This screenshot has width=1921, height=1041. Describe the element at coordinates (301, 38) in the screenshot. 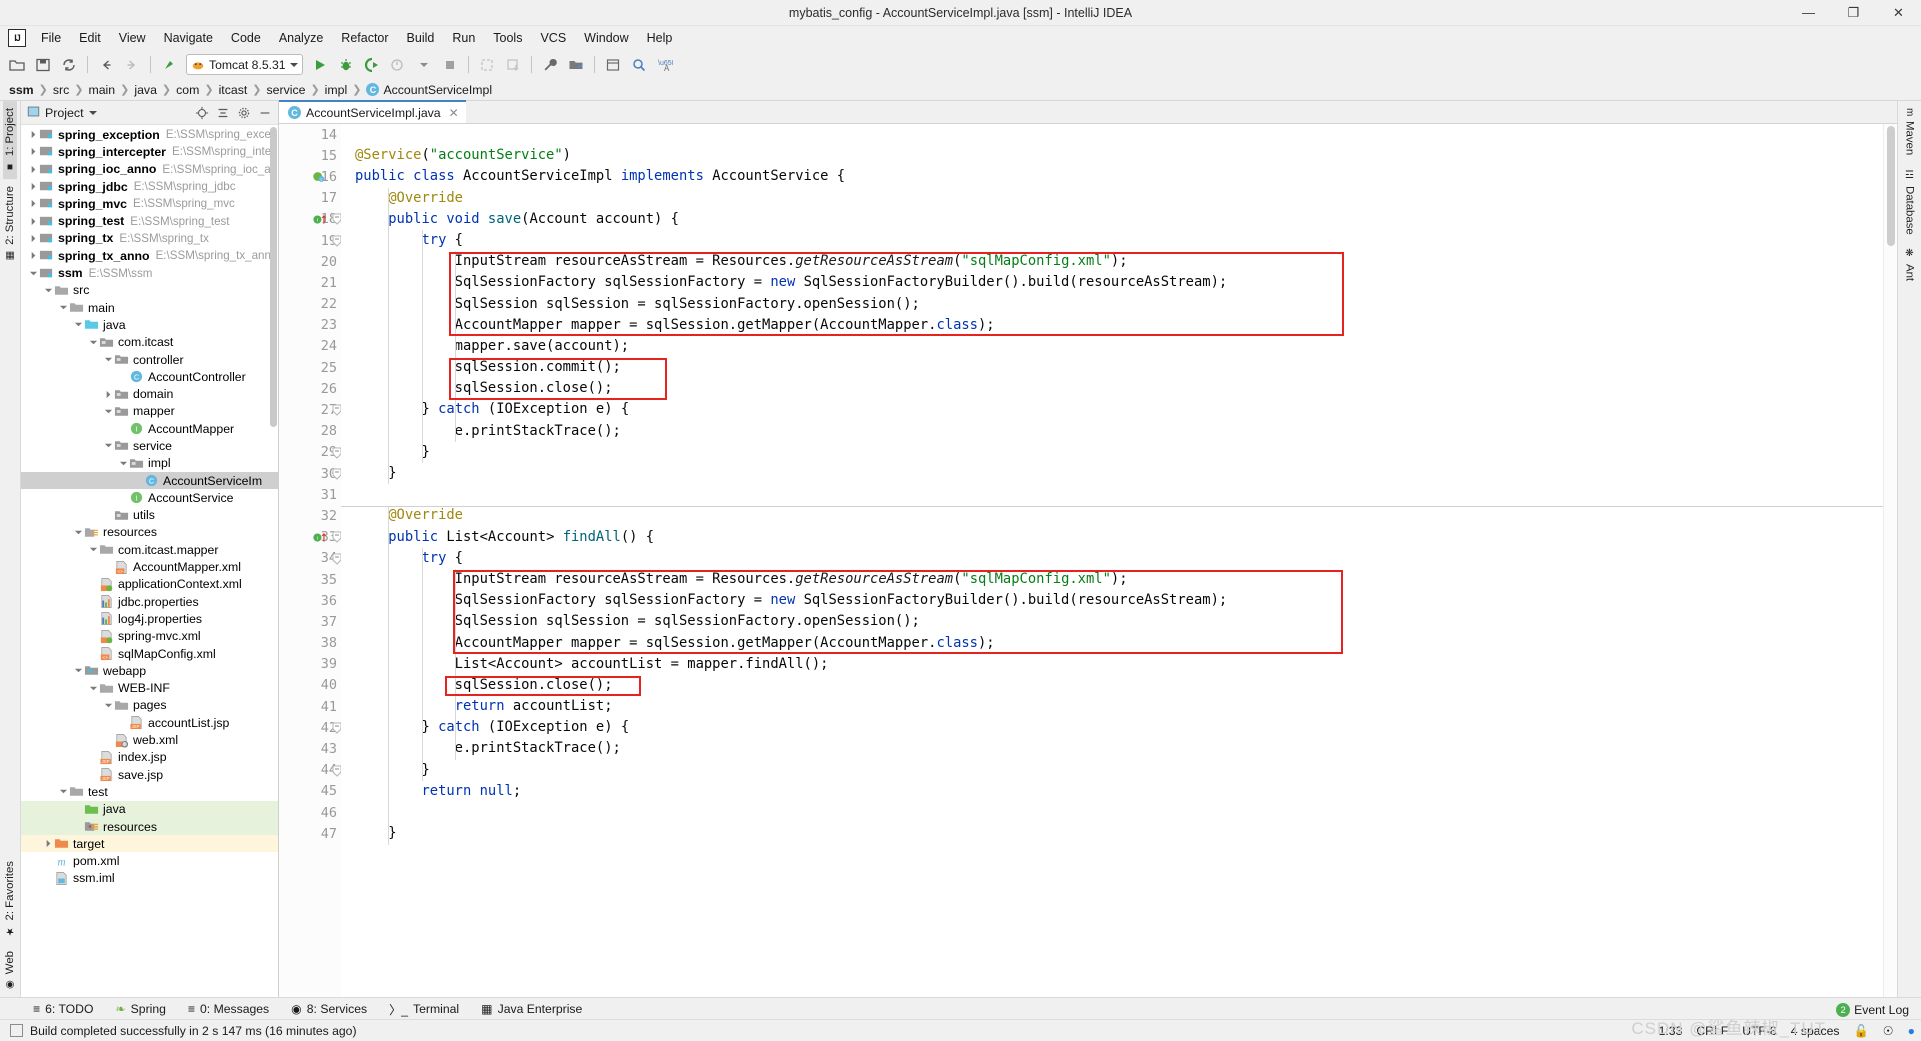

I see `menu-analyze: Analyze` at that location.